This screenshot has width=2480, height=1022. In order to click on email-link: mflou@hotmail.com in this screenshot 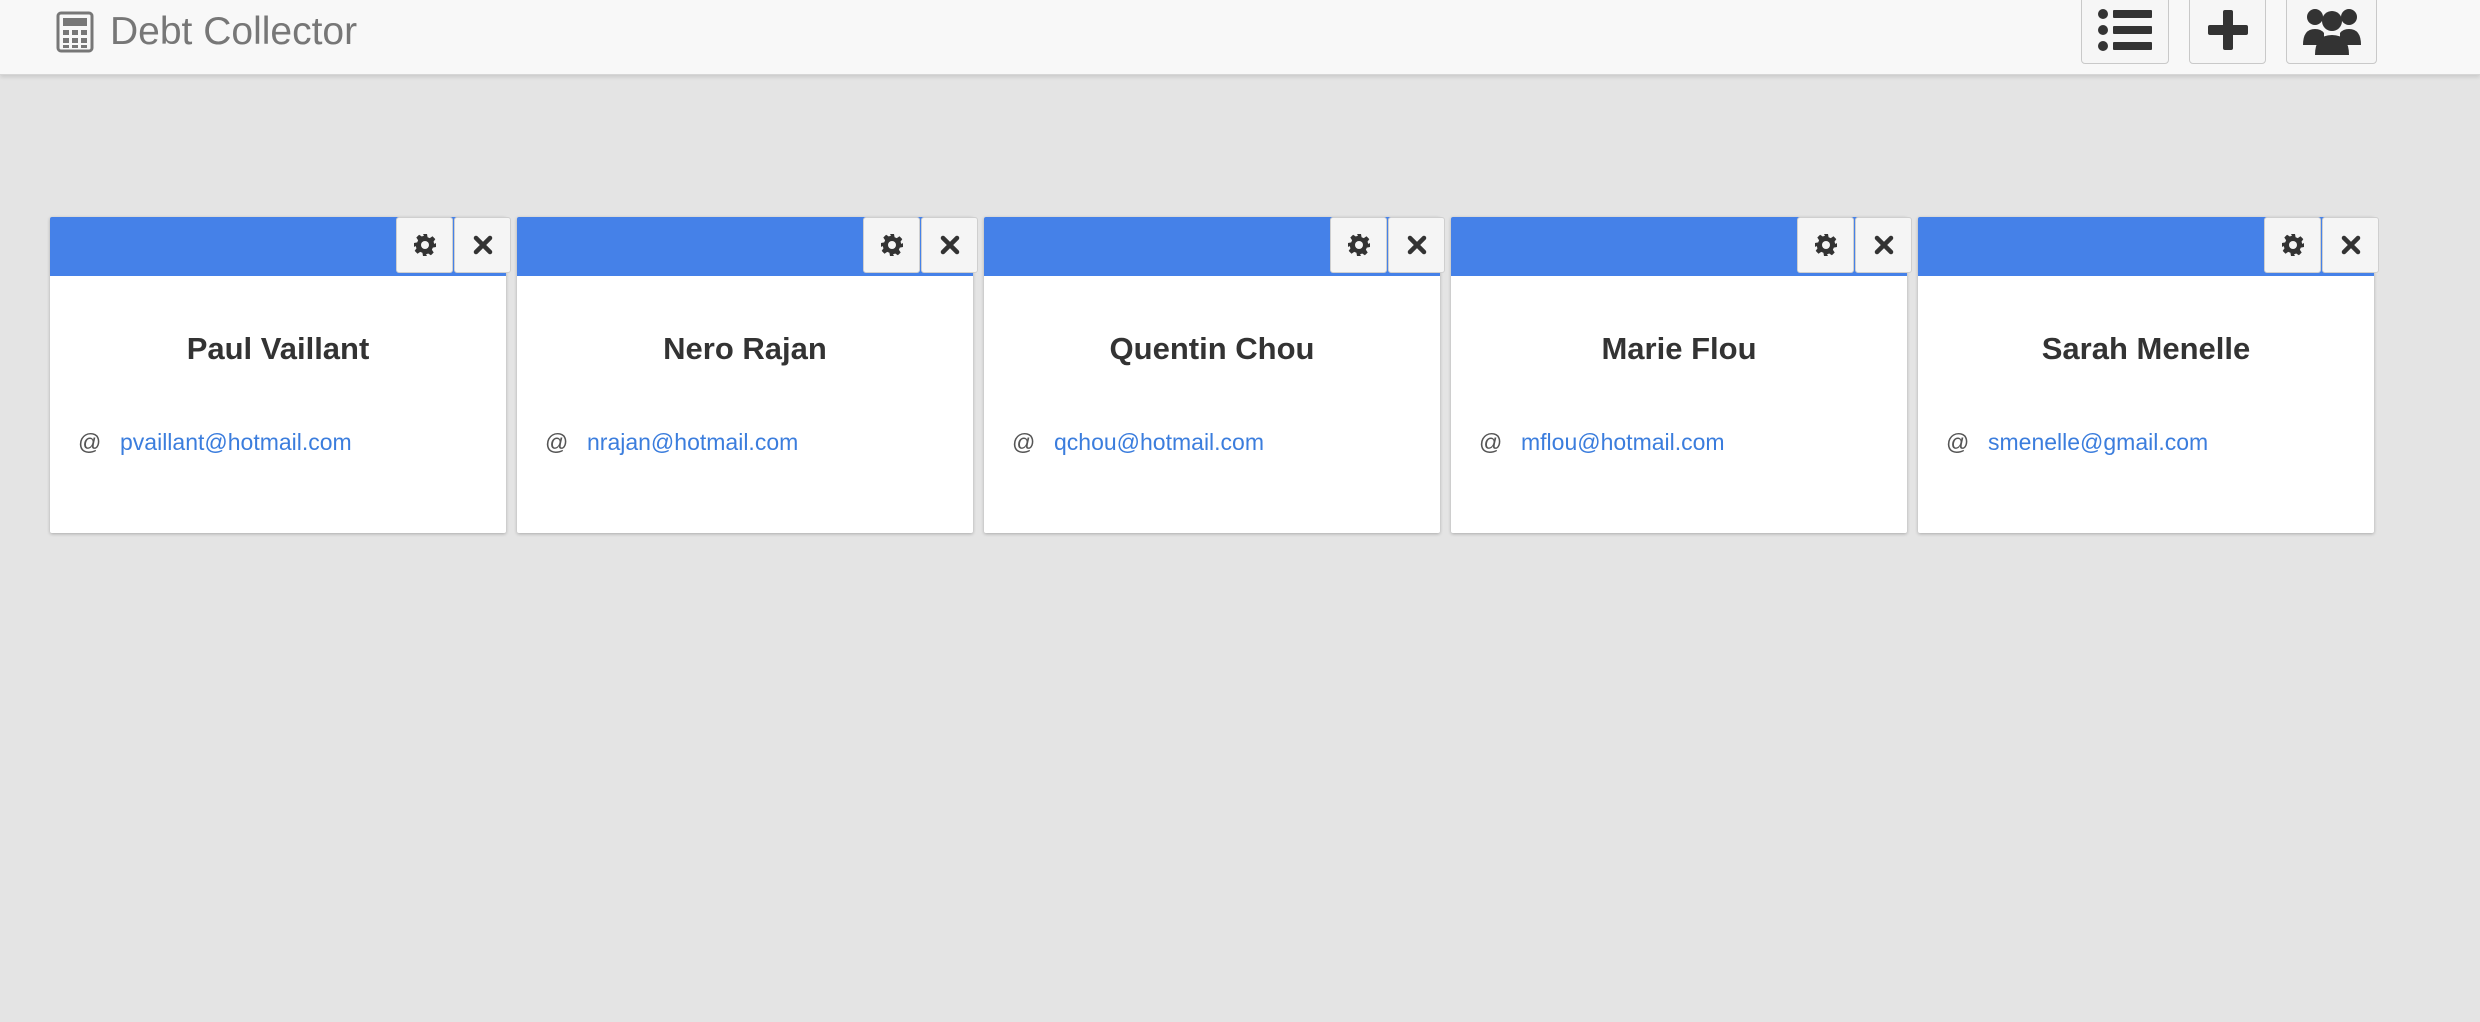, I will do `click(1623, 442)`.